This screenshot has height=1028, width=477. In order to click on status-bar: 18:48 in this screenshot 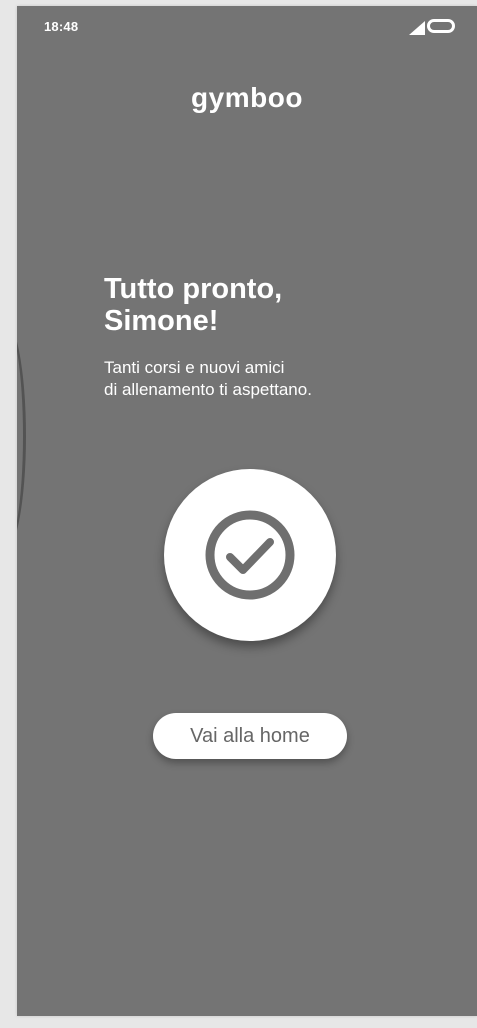, I will do `click(247, 28)`.